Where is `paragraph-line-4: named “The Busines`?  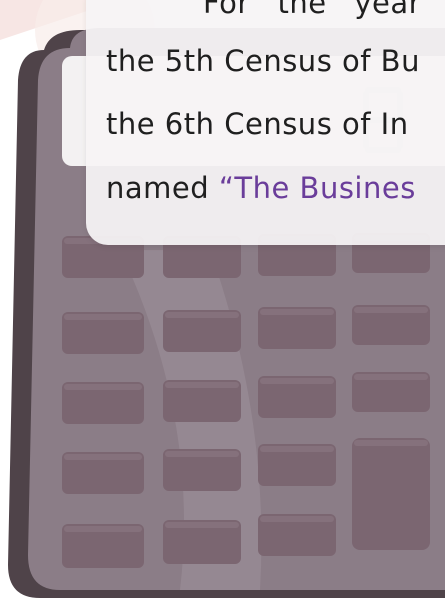
paragraph-line-4: named “The Busines is located at coordinates (261, 188).